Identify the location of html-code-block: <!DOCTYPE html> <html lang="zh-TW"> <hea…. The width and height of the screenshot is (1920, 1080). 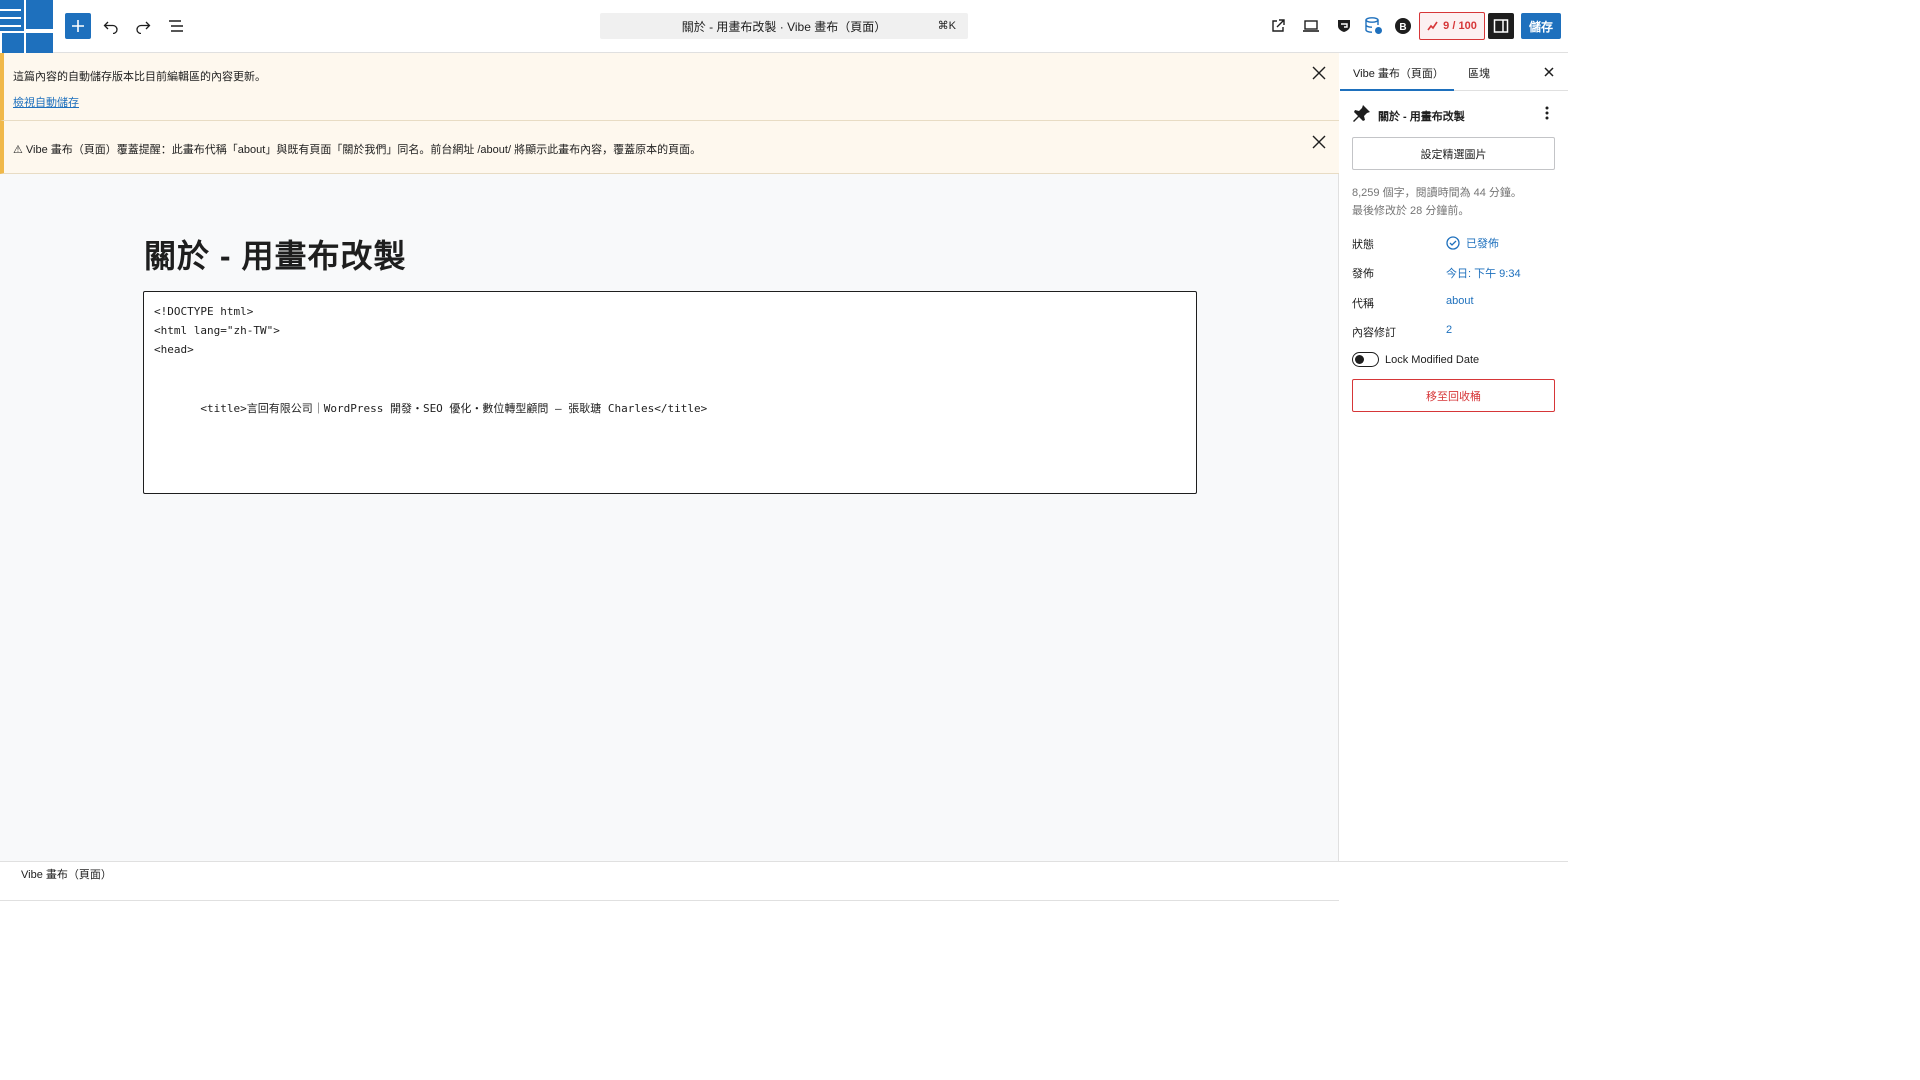
(670, 392).